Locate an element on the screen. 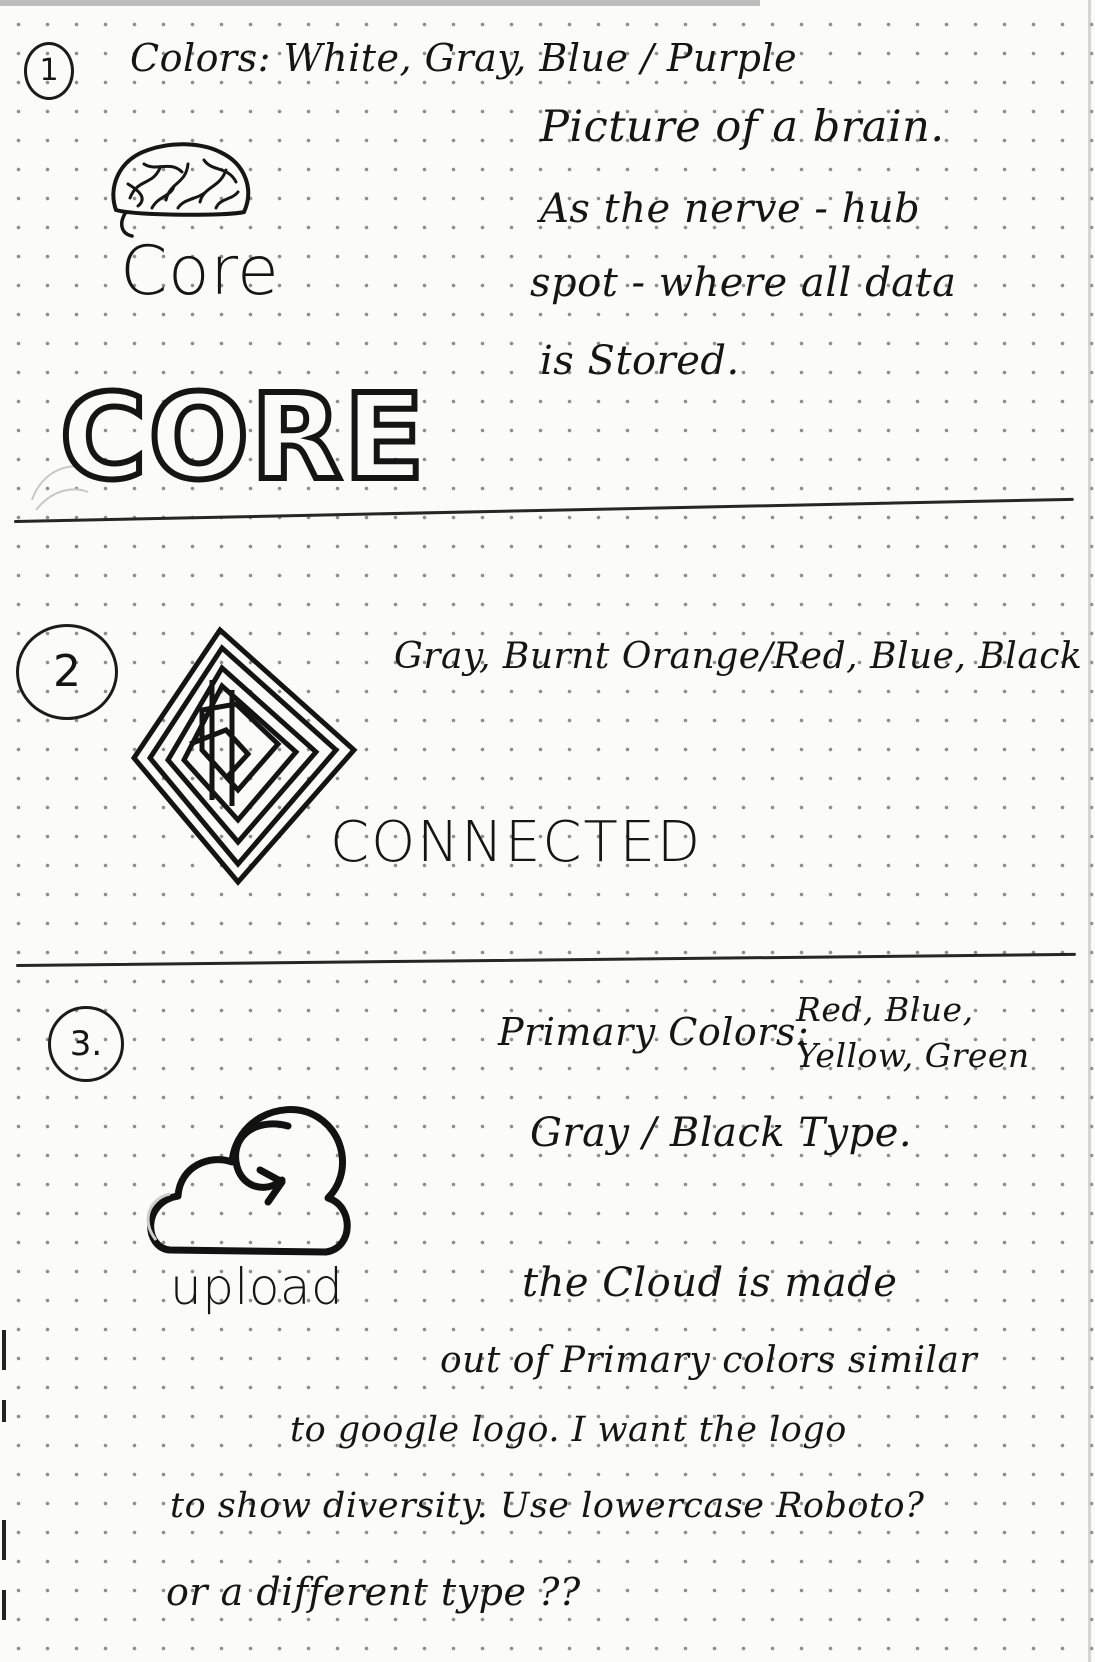 This screenshot has height=1662, width=1095. core-logo-large: CORE is located at coordinates (242, 437).